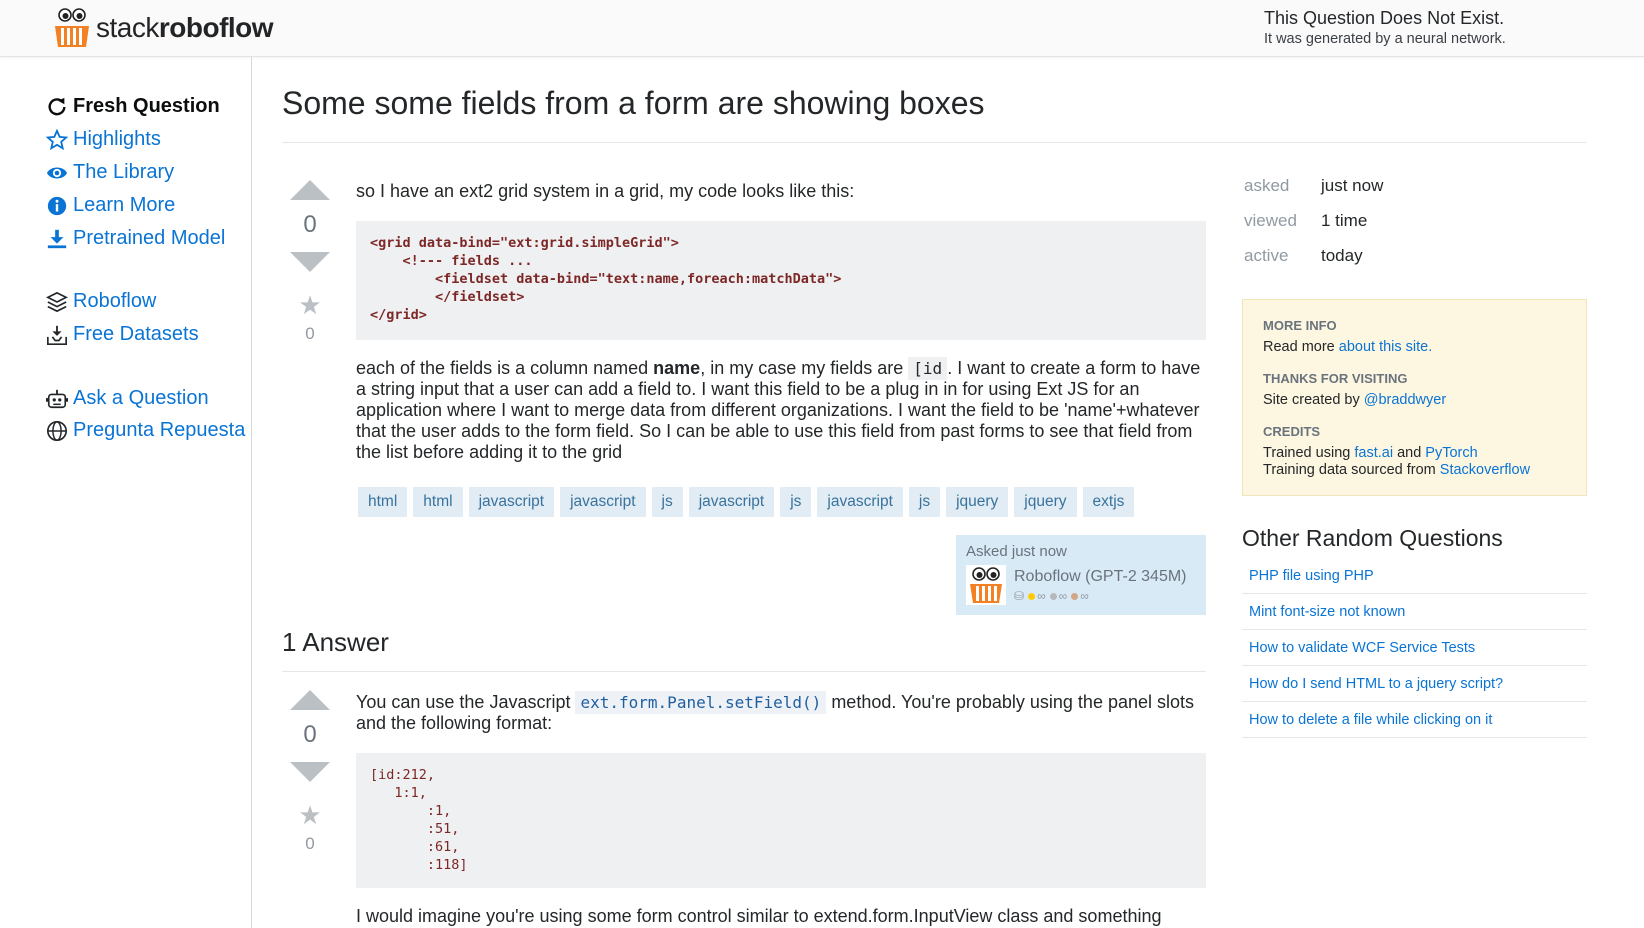 The image size is (1644, 928). What do you see at coordinates (1372, 538) in the screenshot?
I see `other-questions-title: Other Random Questions` at bounding box center [1372, 538].